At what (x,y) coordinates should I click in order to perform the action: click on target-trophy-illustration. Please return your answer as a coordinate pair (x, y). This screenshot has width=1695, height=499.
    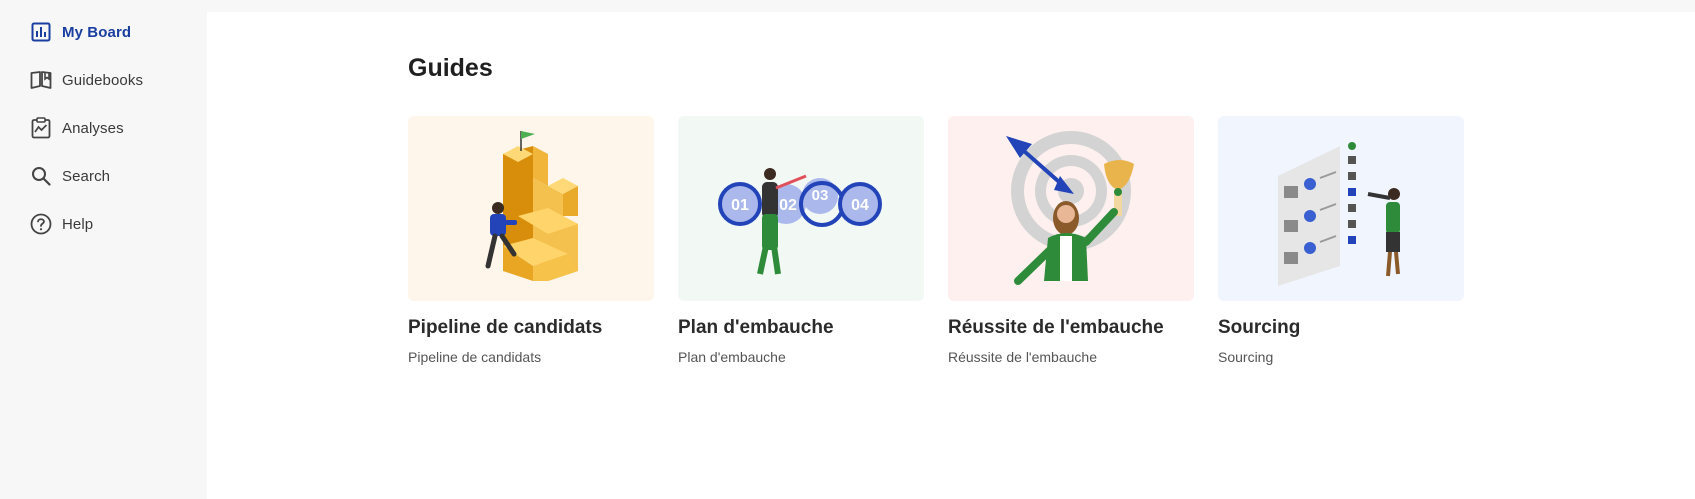
    Looking at the image, I should click on (1070, 208).